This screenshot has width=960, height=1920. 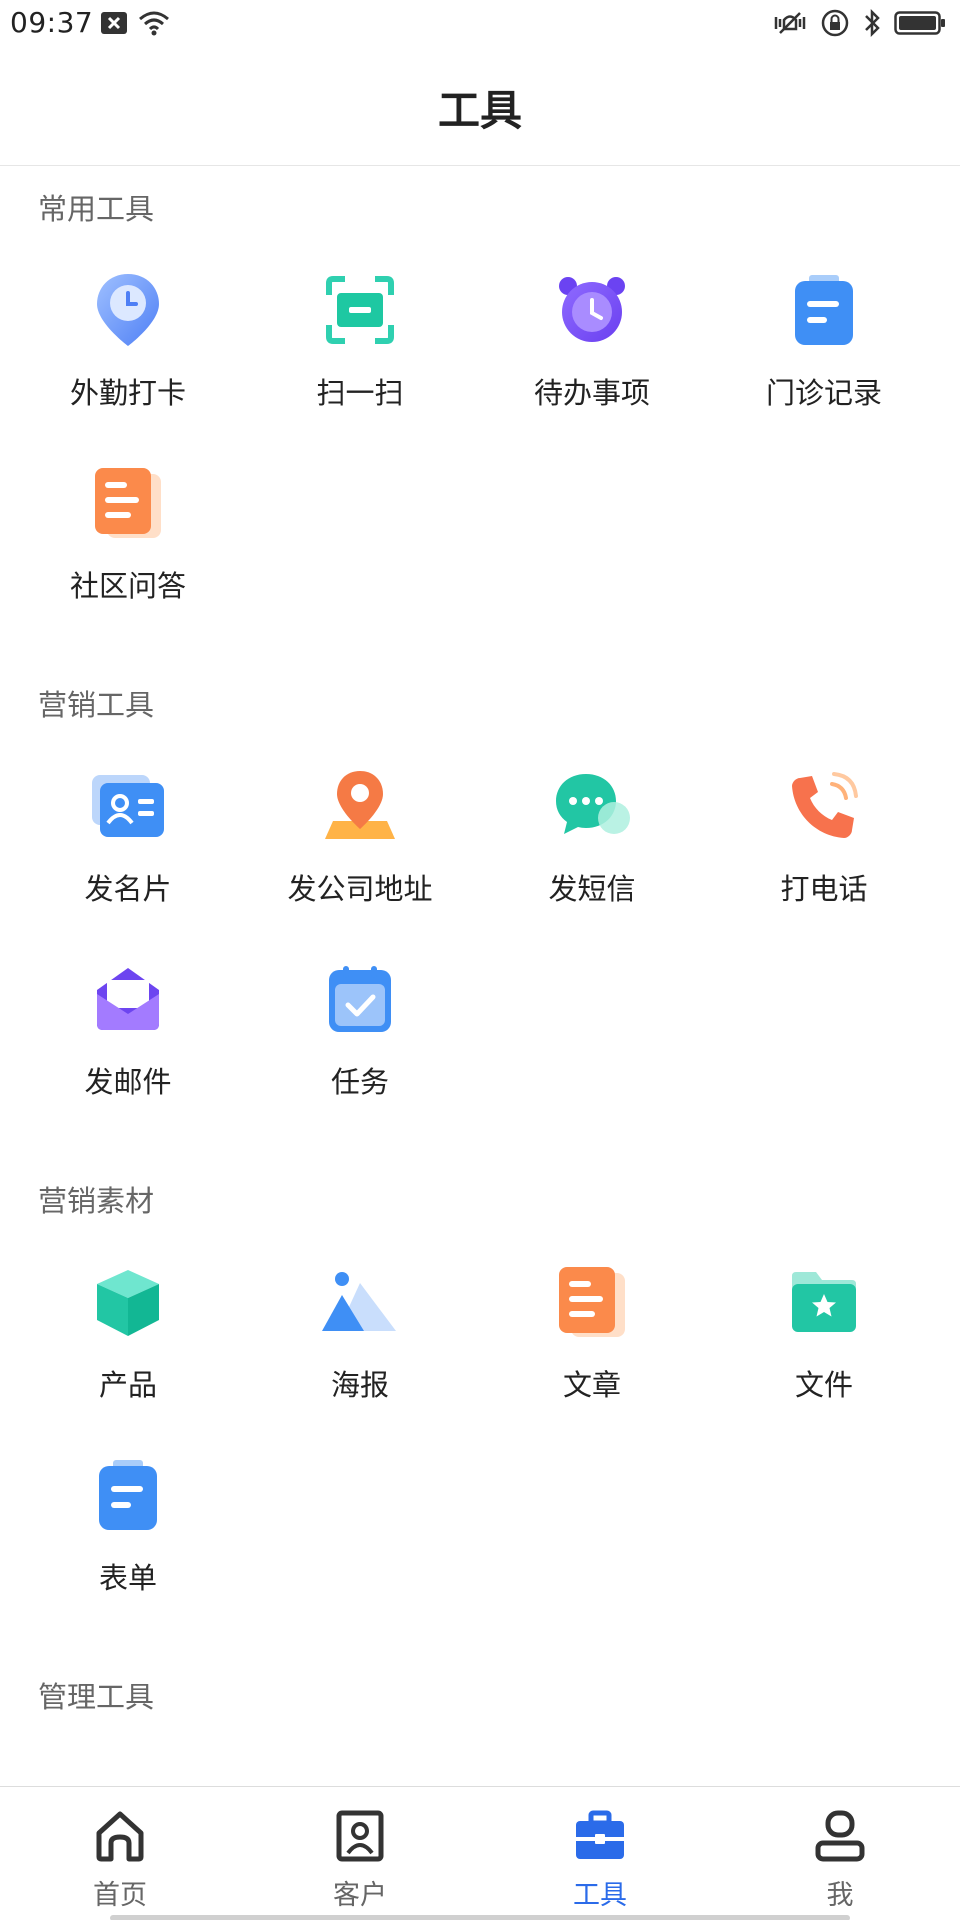 I want to click on tool-form: 表单, so click(x=128, y=1515).